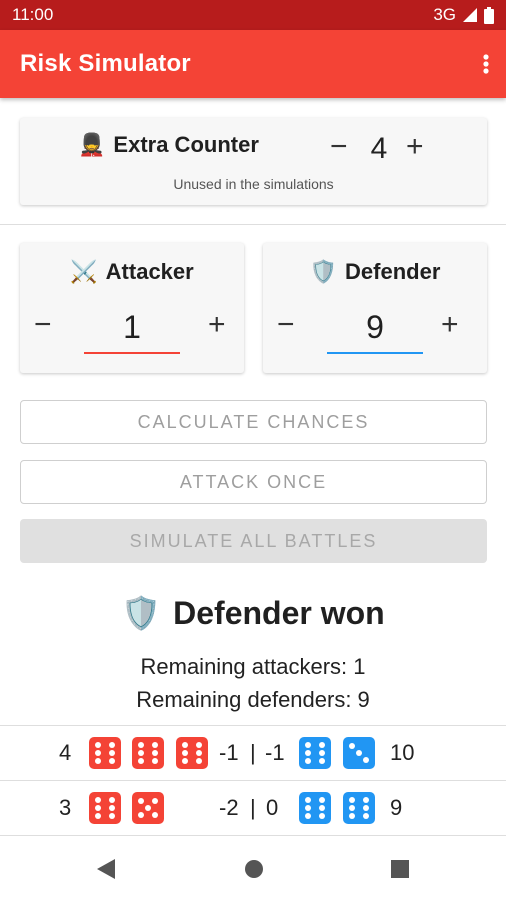 Image resolution: width=506 pixels, height=900 pixels. What do you see at coordinates (375, 327) in the screenshot?
I see `defender-count-input: 9` at bounding box center [375, 327].